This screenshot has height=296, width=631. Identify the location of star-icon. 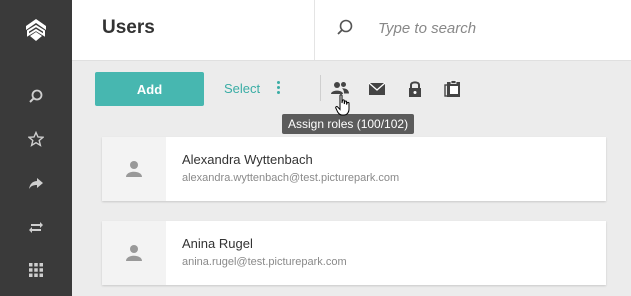
(36, 139).